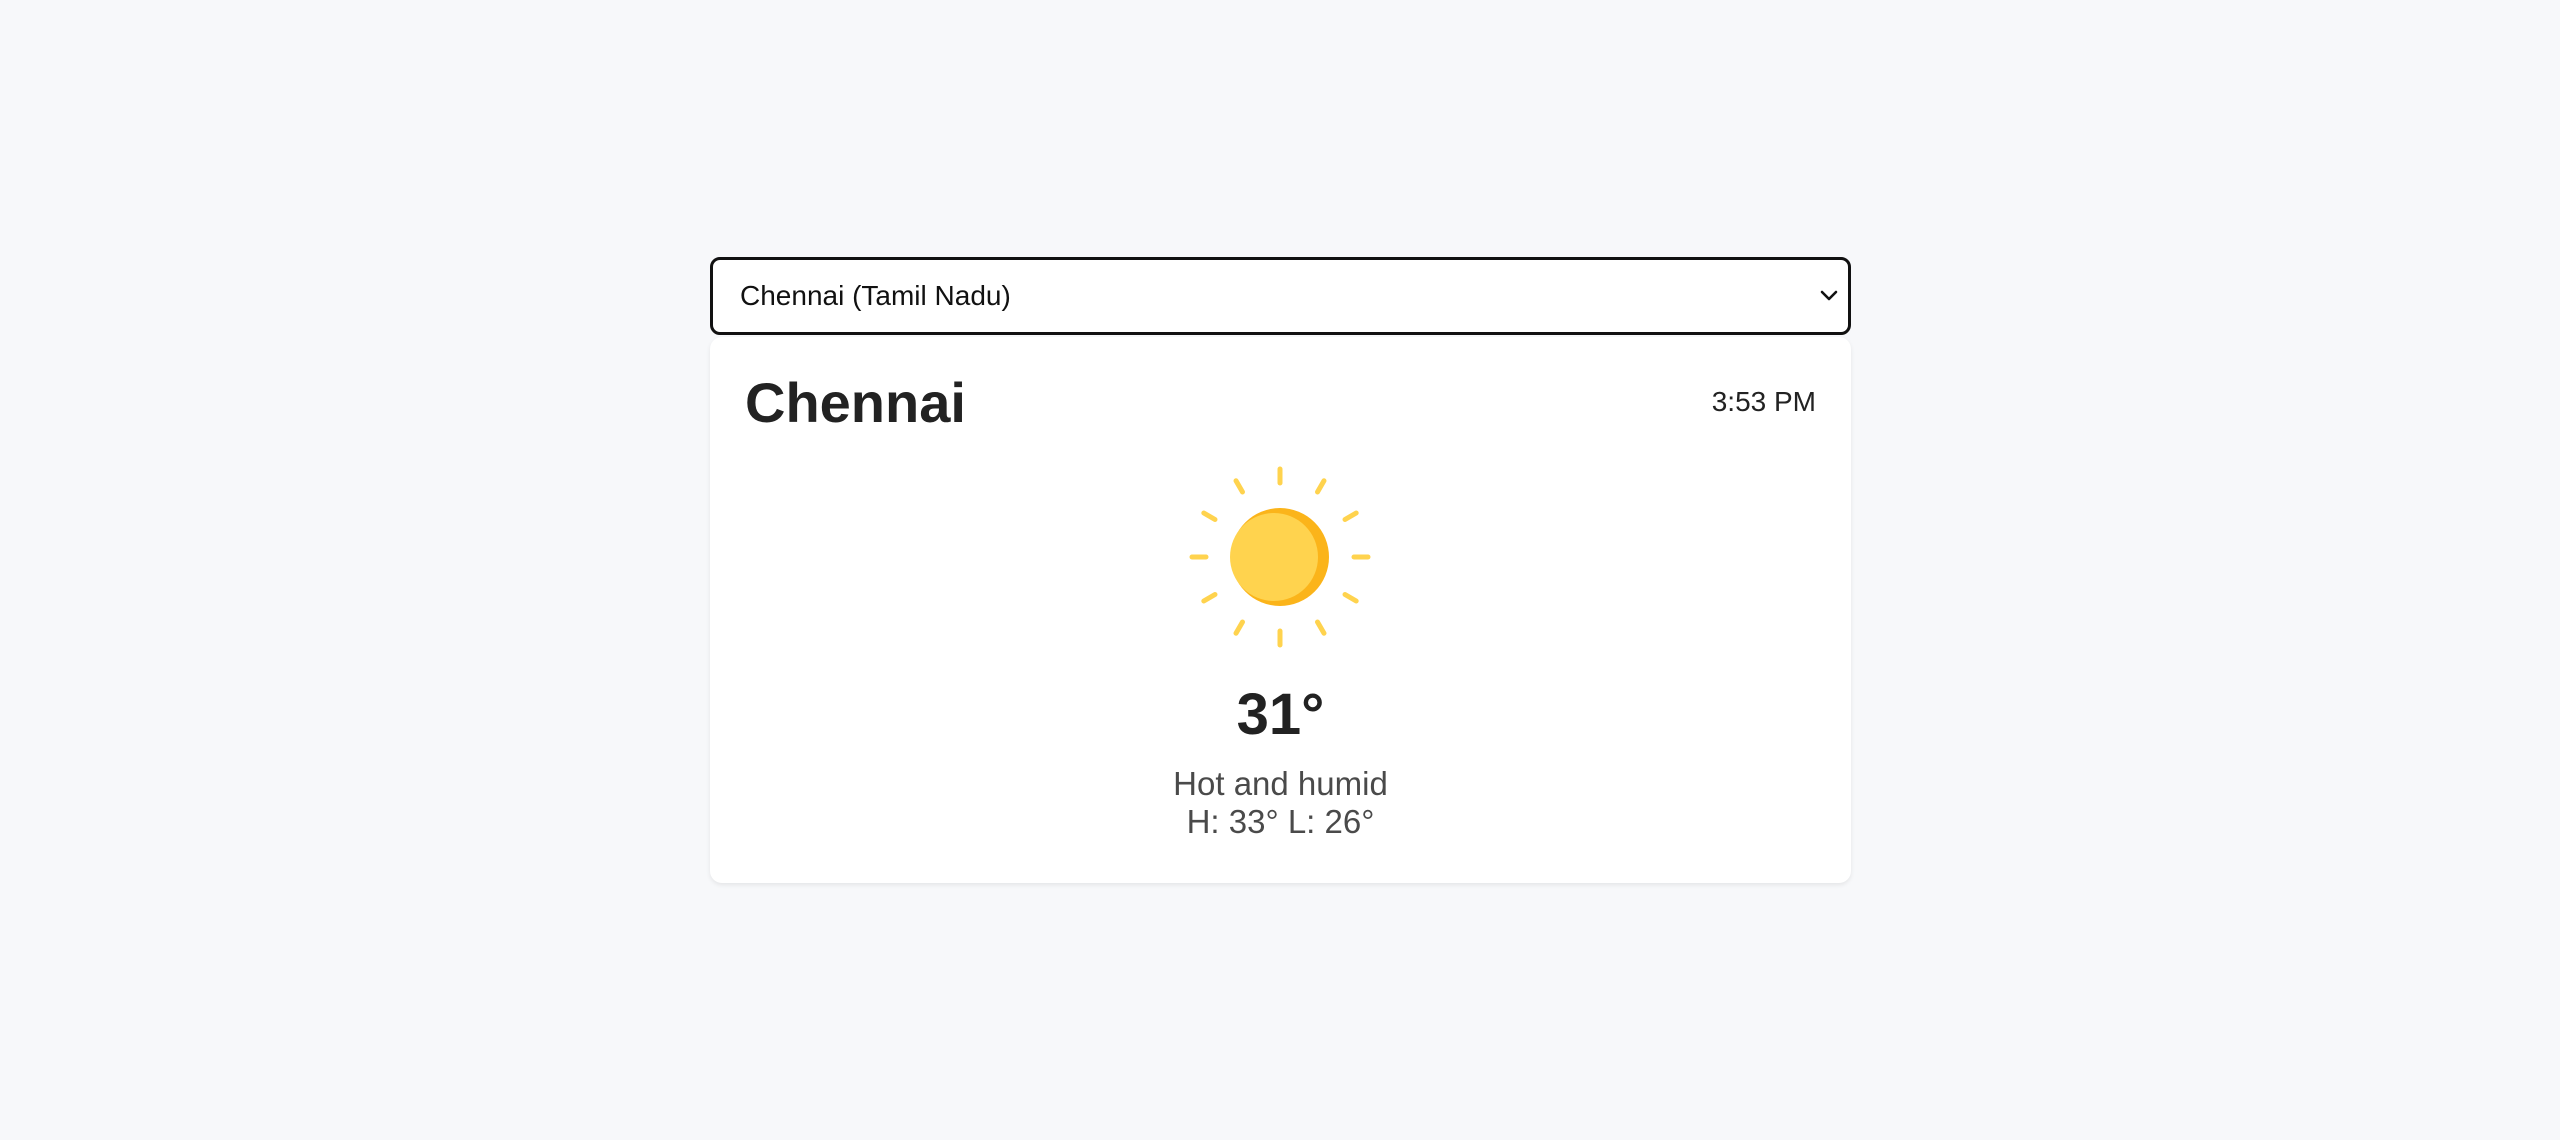 This screenshot has height=1140, width=2560. I want to click on sun-icon, so click(1280, 557).